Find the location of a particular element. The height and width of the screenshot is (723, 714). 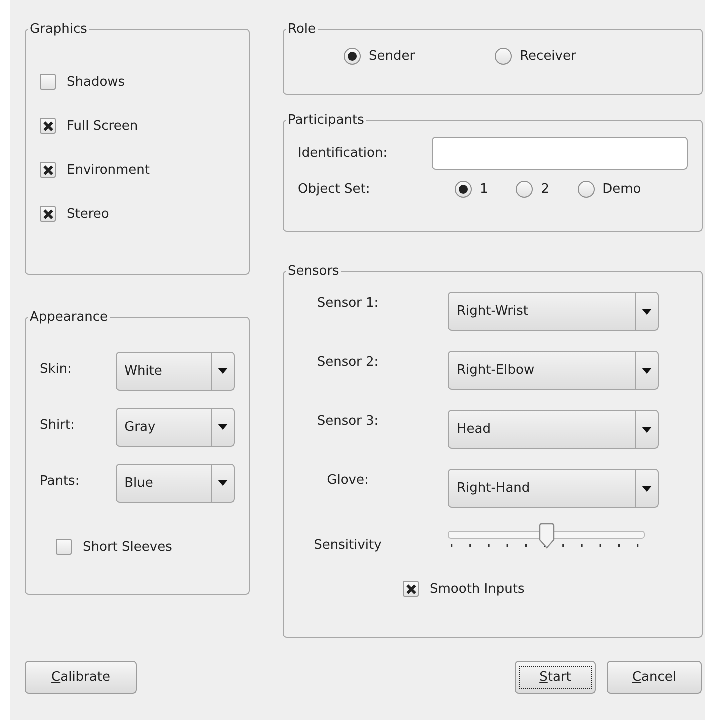

dropdown: Right-Hand is located at coordinates (553, 488).